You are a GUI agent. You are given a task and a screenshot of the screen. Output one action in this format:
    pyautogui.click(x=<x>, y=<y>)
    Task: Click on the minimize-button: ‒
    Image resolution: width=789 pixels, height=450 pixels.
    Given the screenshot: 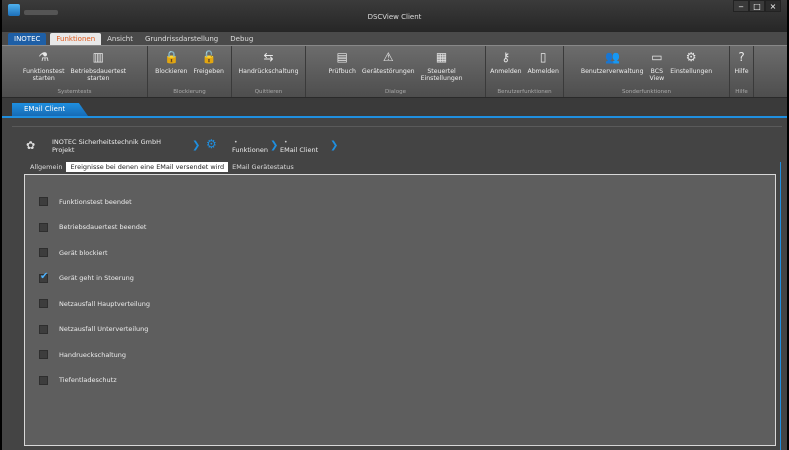 What is the action you would take?
    pyautogui.click(x=741, y=6)
    